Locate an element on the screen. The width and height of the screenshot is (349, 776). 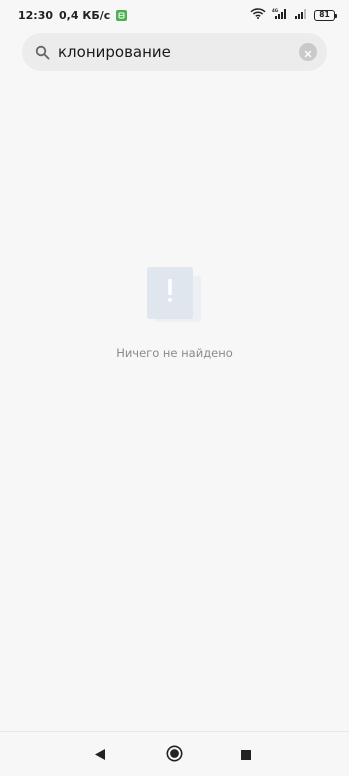
svg-text: 4G is located at coordinates (275, 10).